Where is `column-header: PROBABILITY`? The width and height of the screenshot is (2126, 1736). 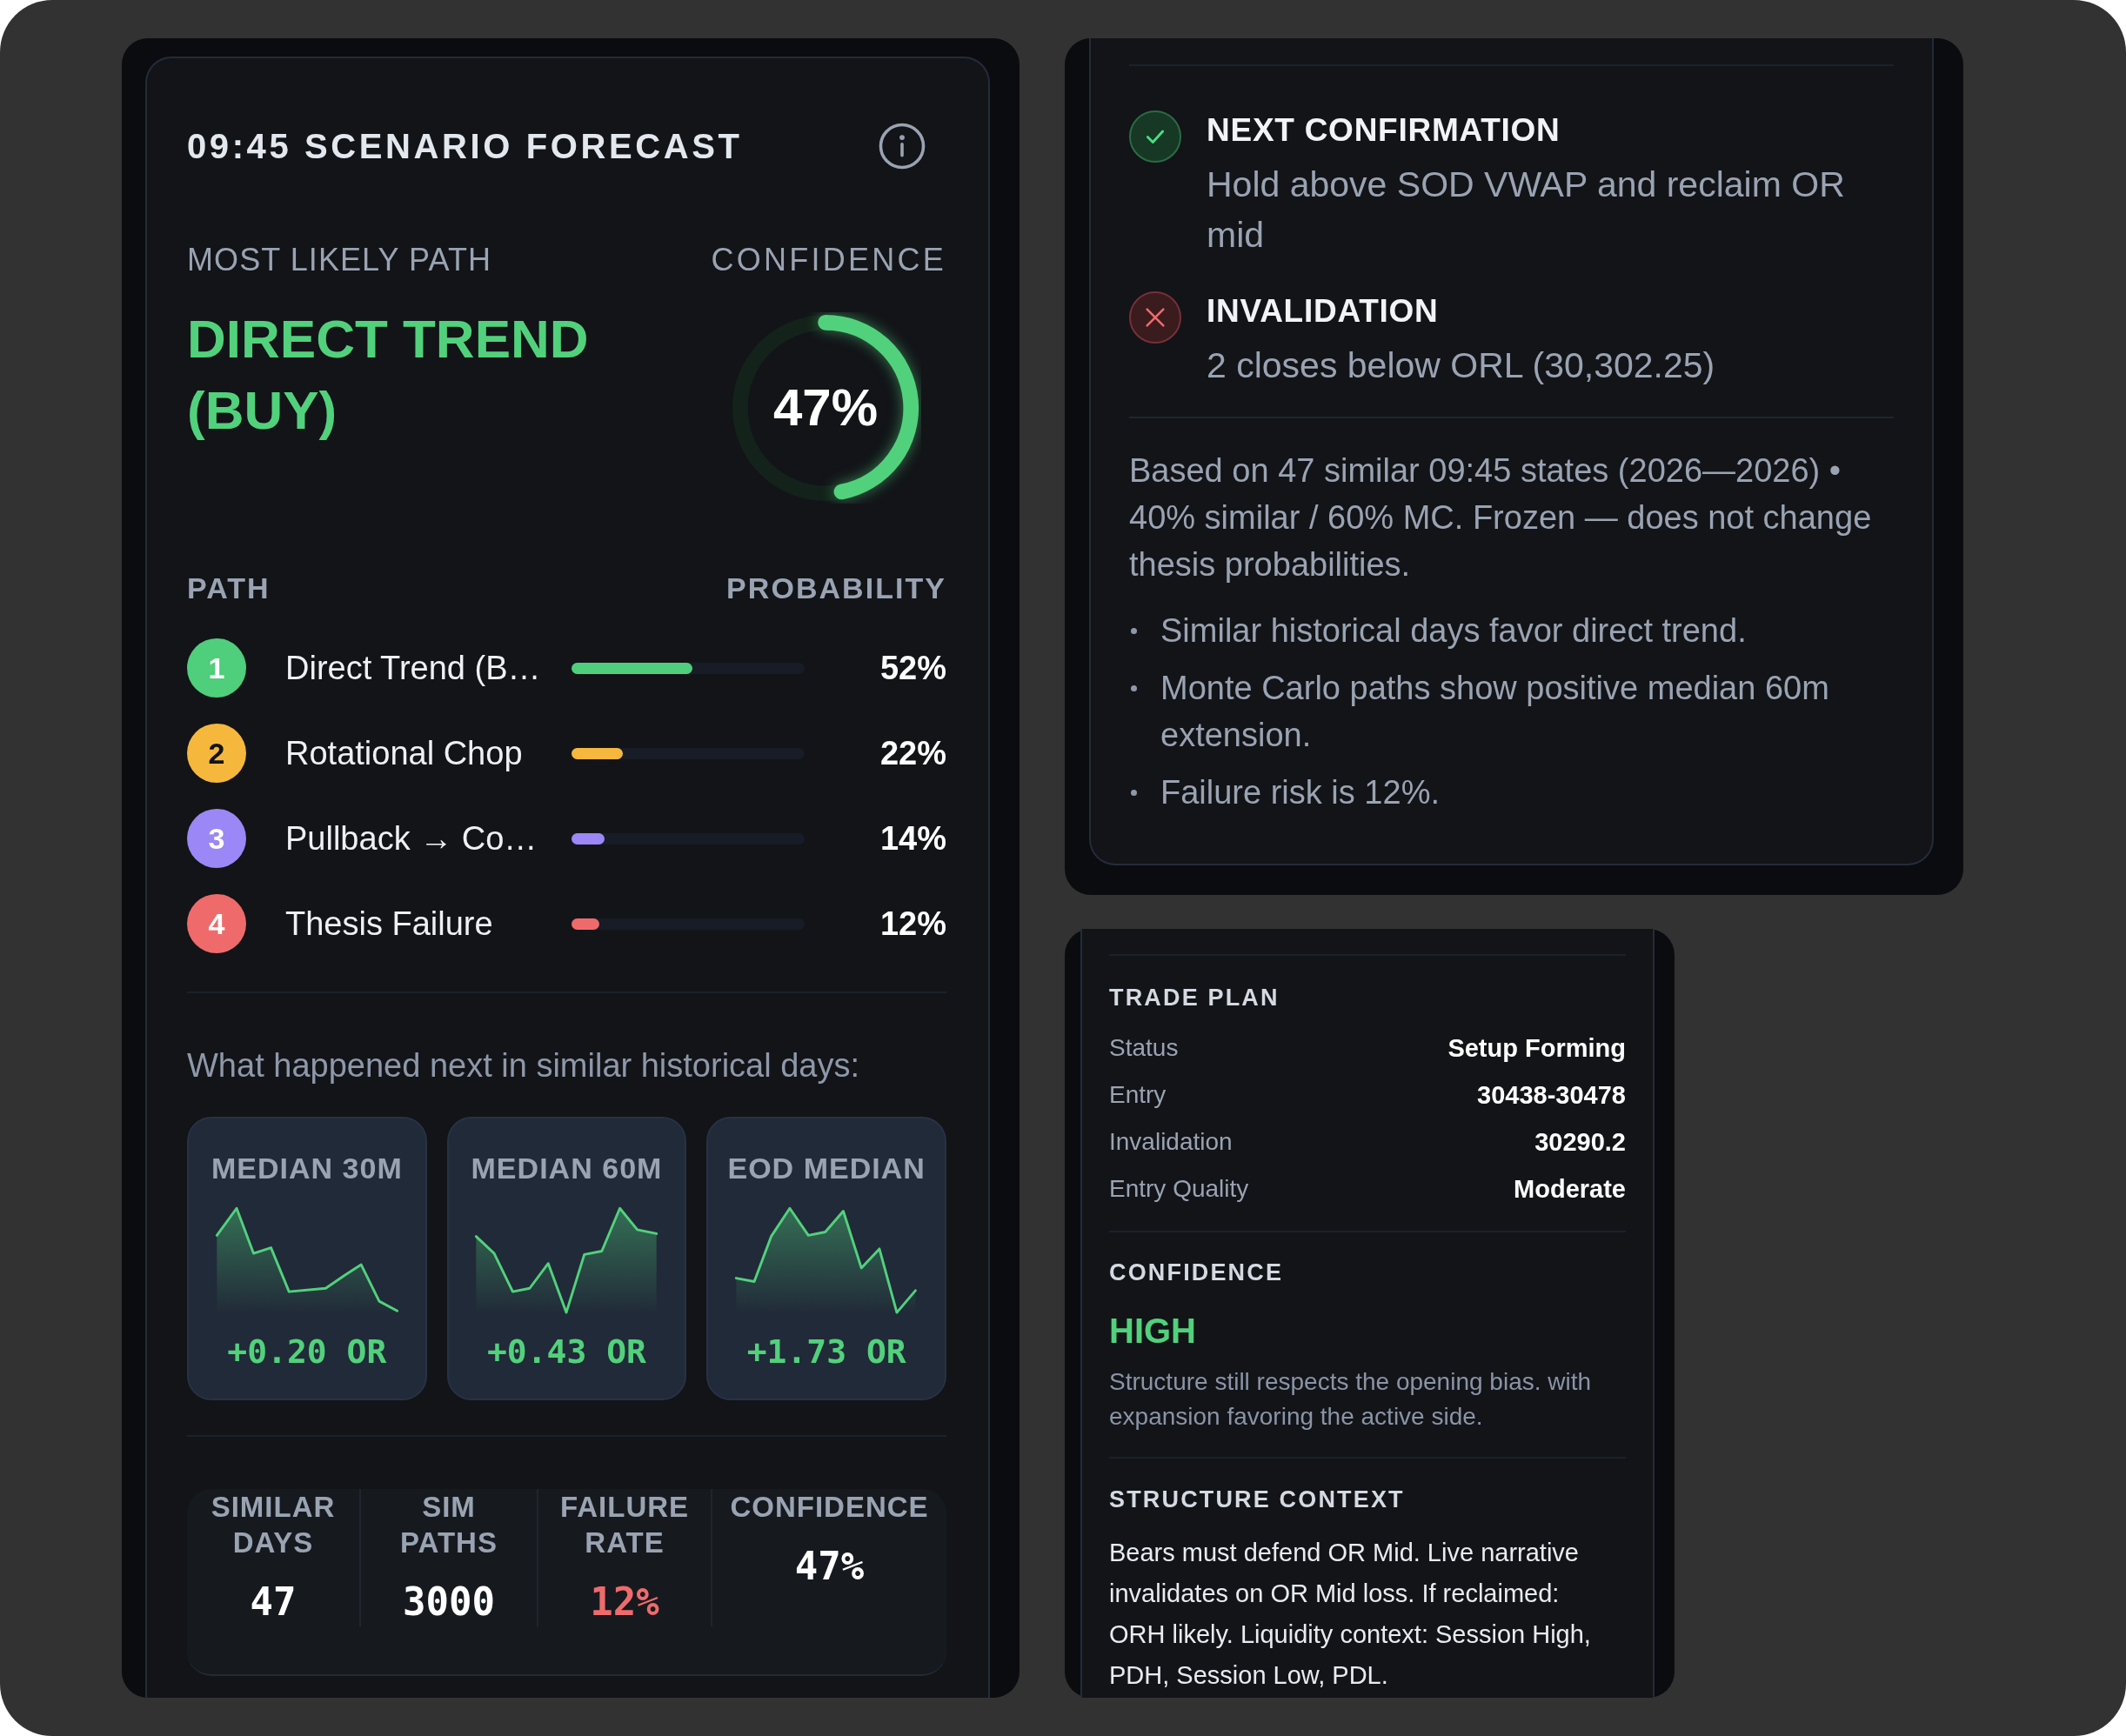 column-header: PROBABILITY is located at coordinates (836, 588).